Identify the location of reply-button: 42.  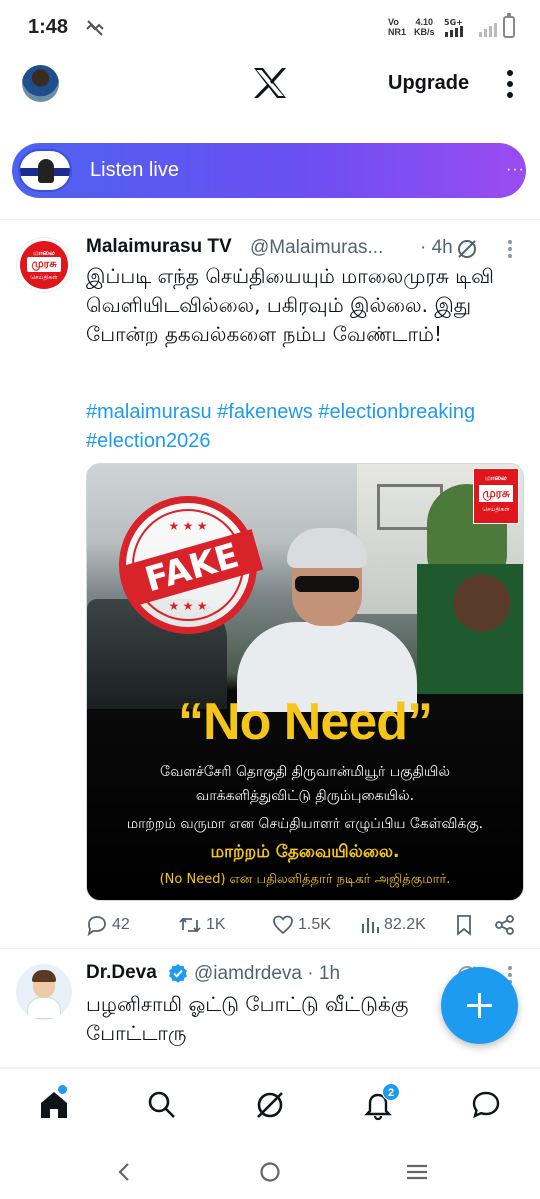
(108, 925).